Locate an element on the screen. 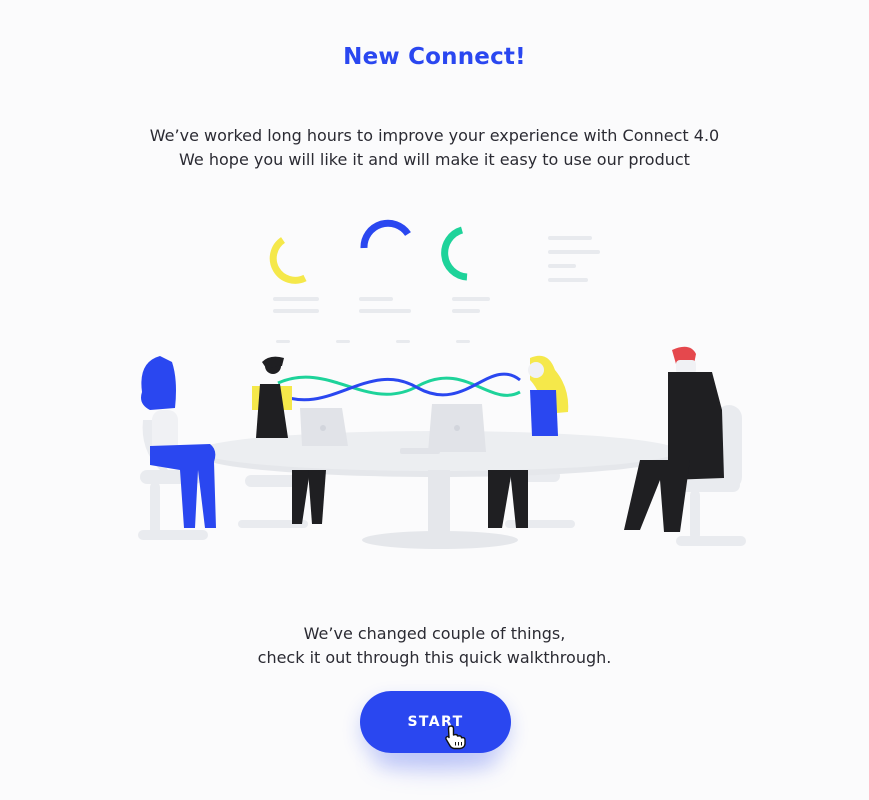  yellow-progress-arc is located at coordinates (288, 260).